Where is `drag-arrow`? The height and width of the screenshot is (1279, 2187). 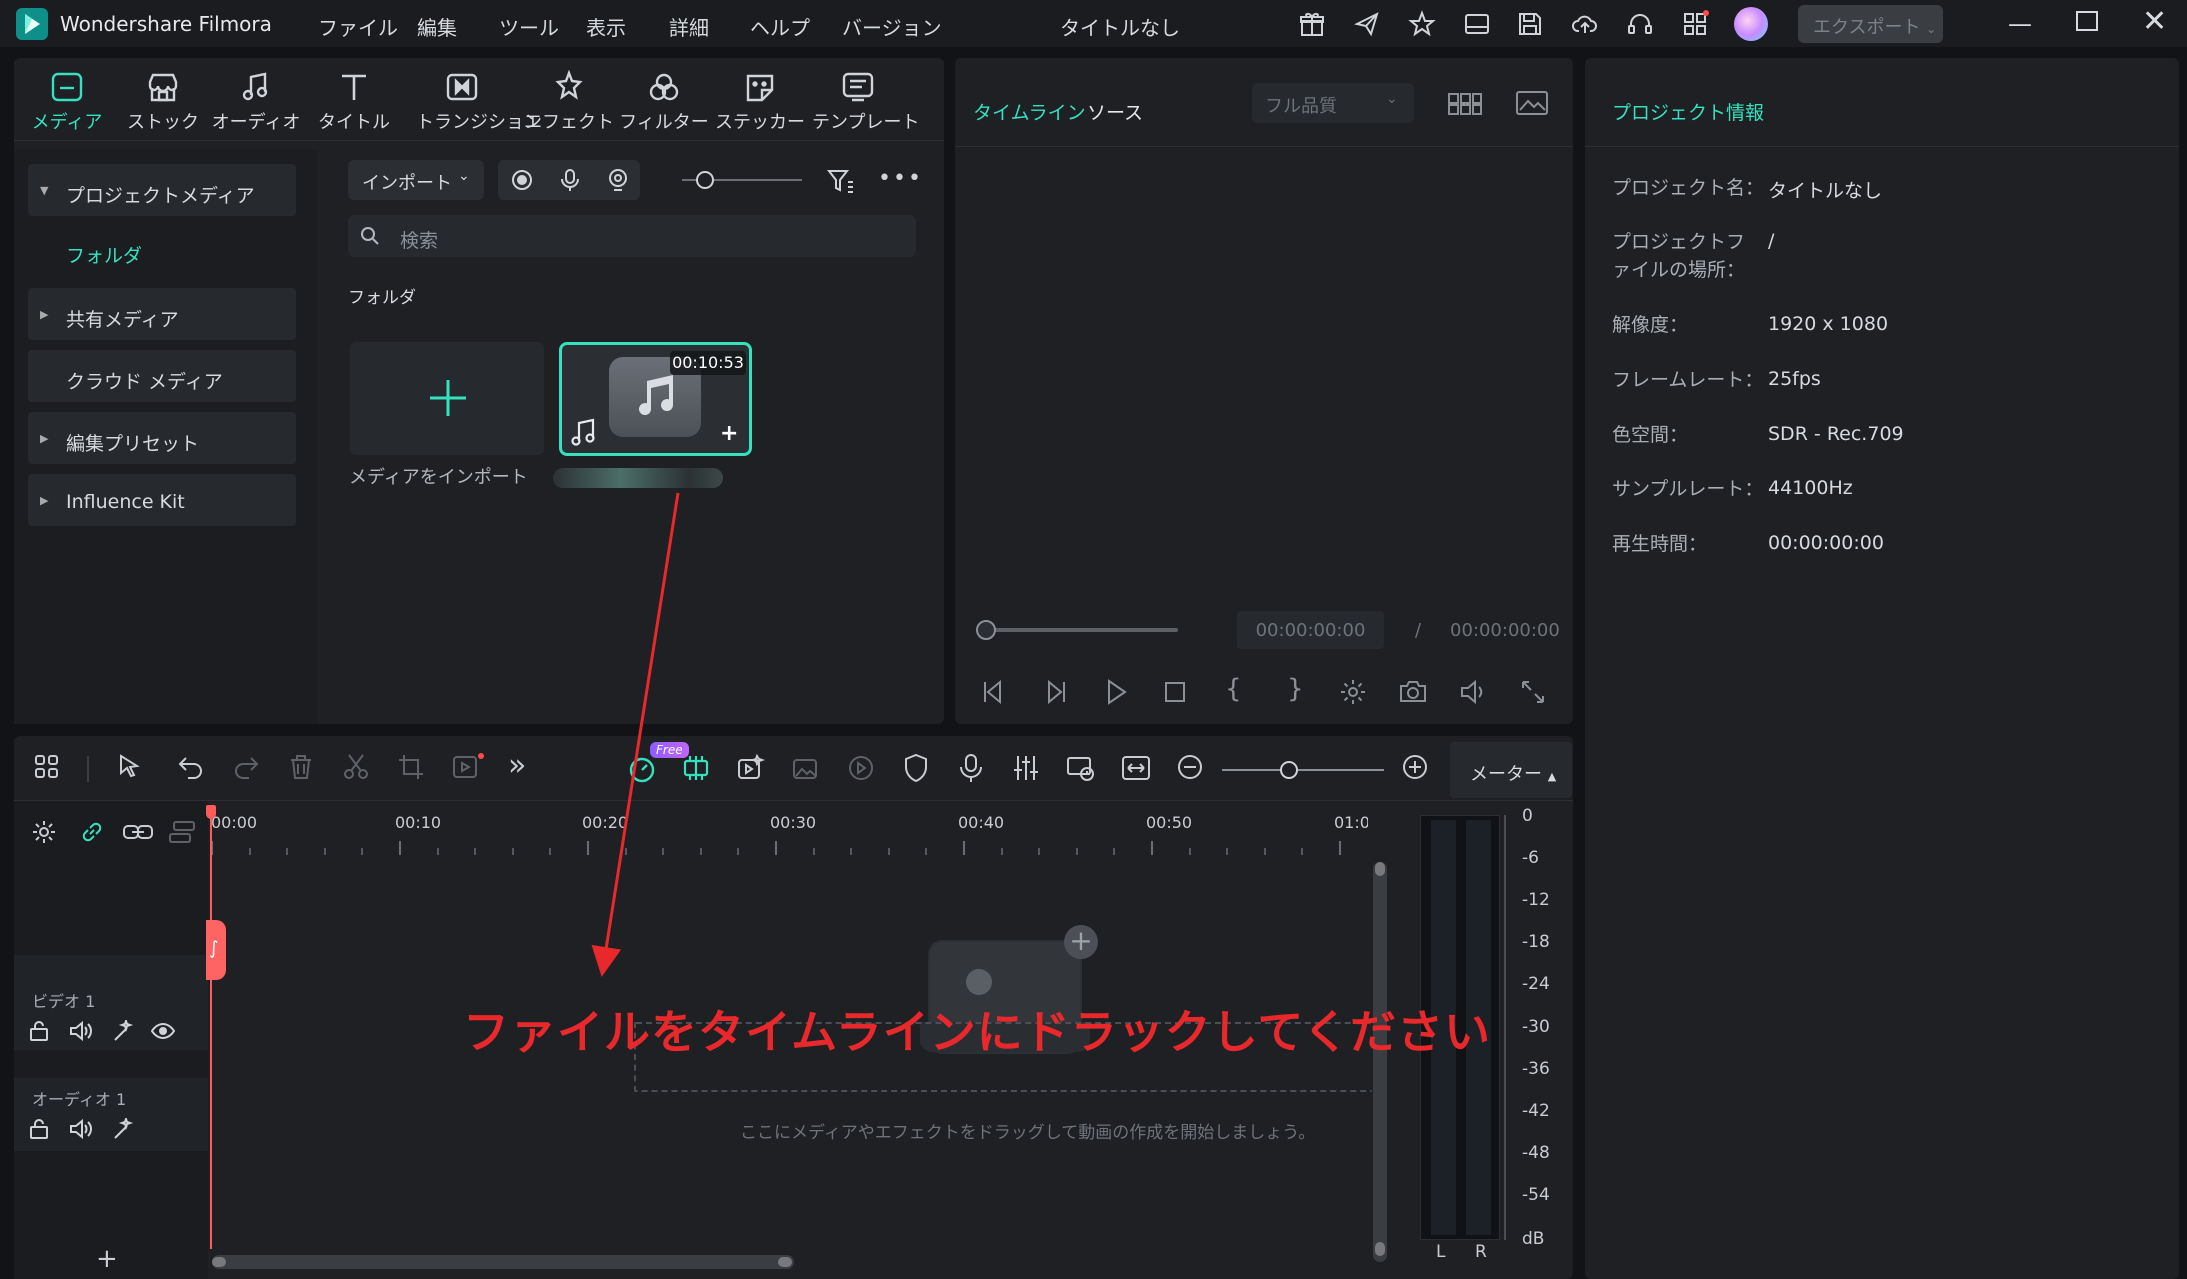 drag-arrow is located at coordinates (635, 734).